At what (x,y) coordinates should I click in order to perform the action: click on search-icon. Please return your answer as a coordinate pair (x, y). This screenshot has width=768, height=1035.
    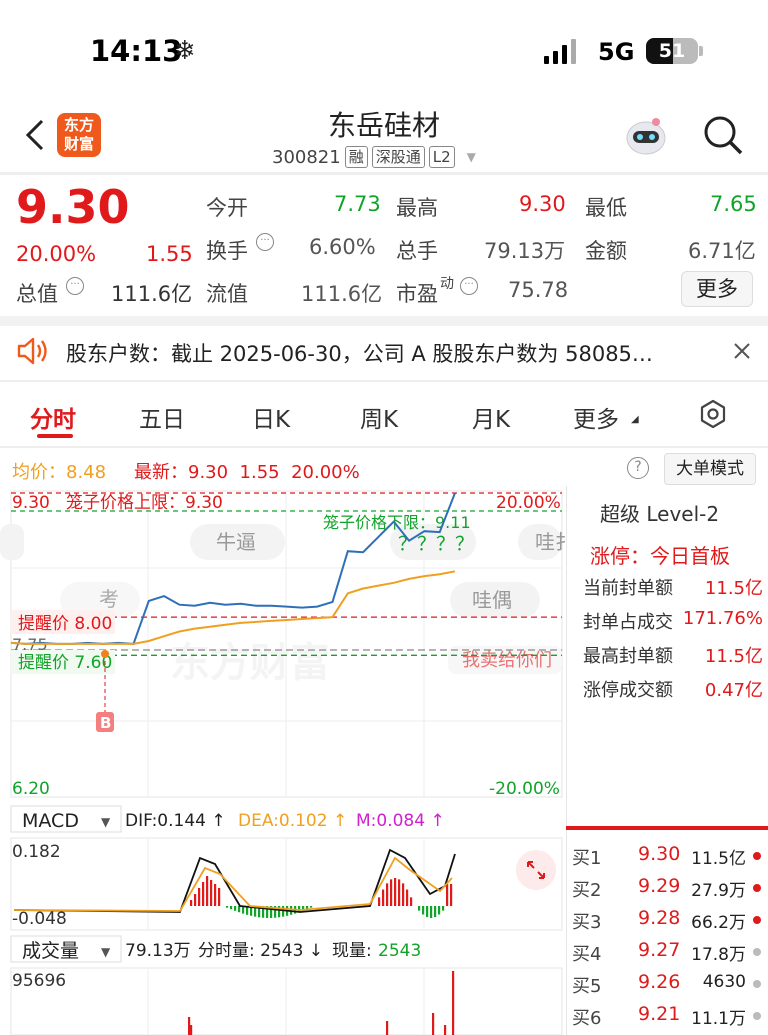
    Looking at the image, I should click on (723, 135).